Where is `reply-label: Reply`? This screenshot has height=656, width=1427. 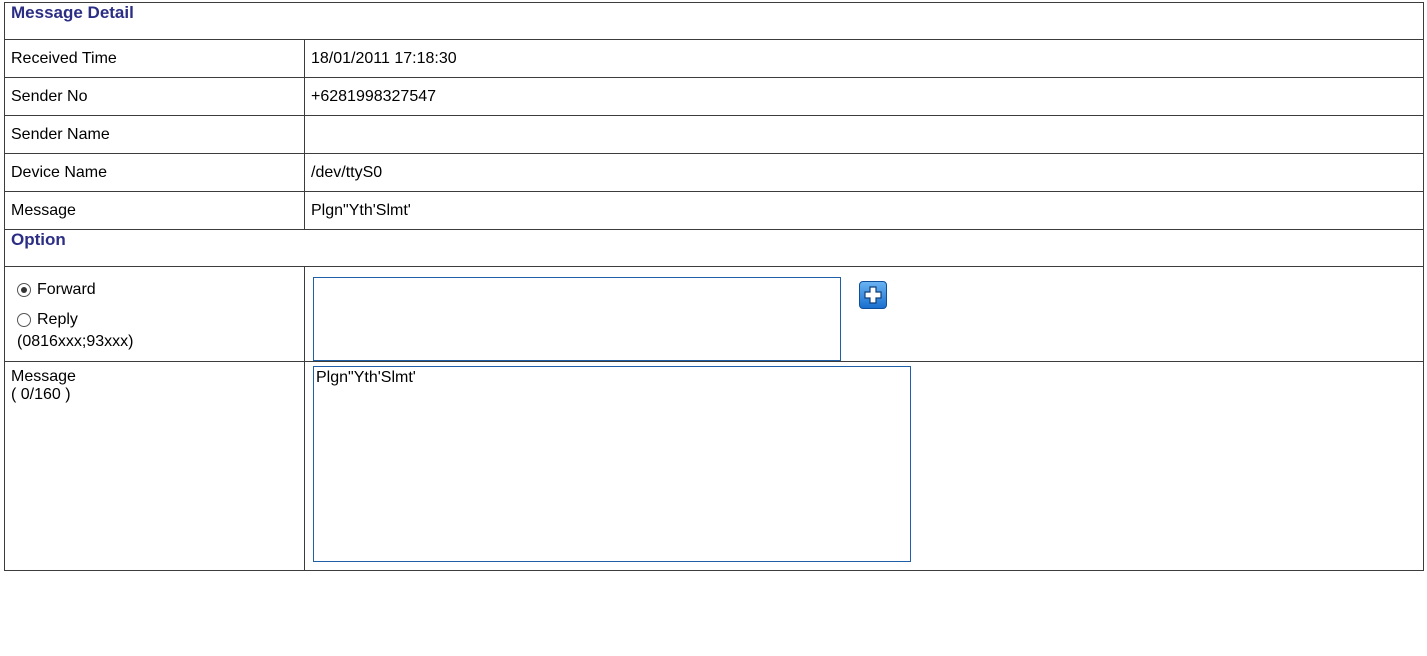
reply-label: Reply is located at coordinates (57, 319).